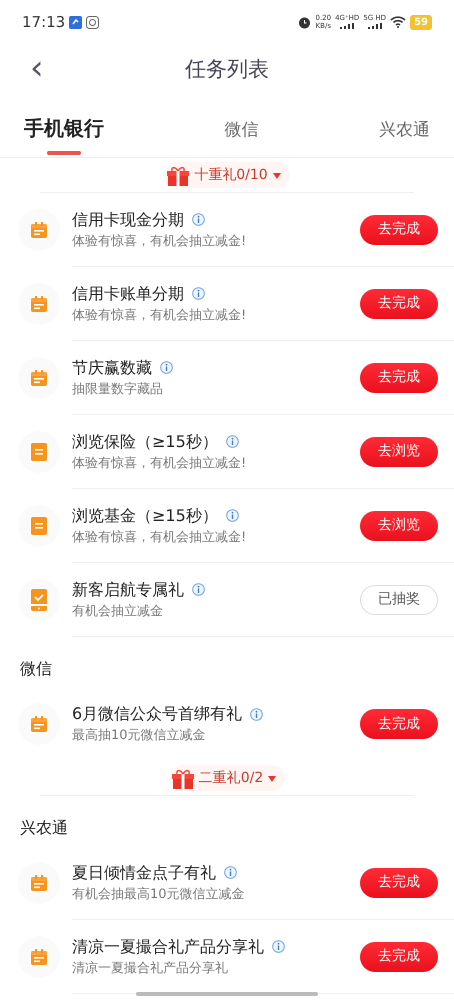 The height and width of the screenshot is (1000, 454). Describe the element at coordinates (157, 714) in the screenshot. I see `task-title: 6月微信公众号首绑有礼` at that location.